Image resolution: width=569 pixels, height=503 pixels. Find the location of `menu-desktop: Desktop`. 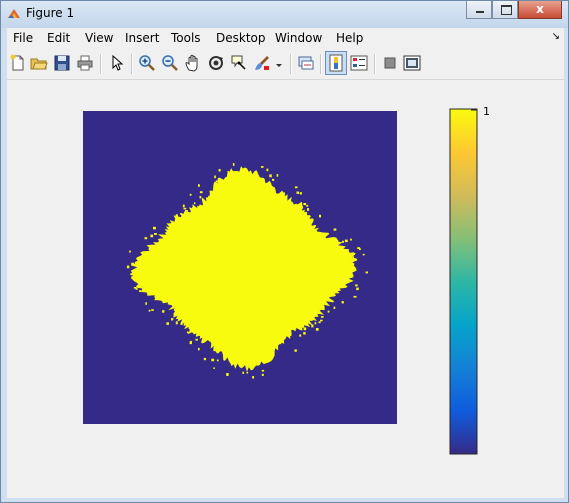

menu-desktop: Desktop is located at coordinates (241, 38).